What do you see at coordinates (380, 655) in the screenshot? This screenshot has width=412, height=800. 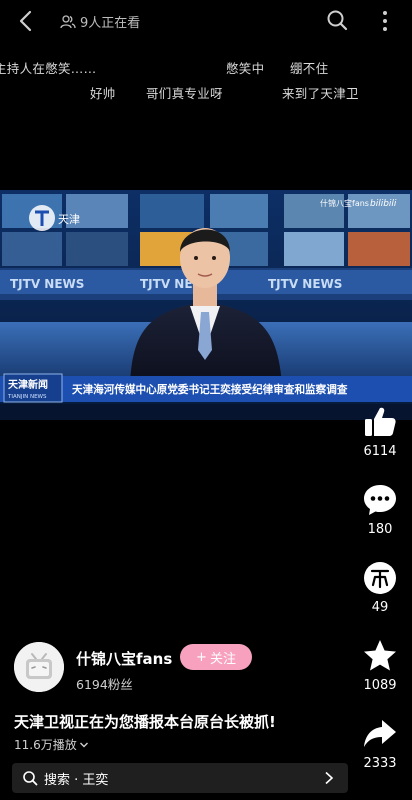 I see `star-icon` at bounding box center [380, 655].